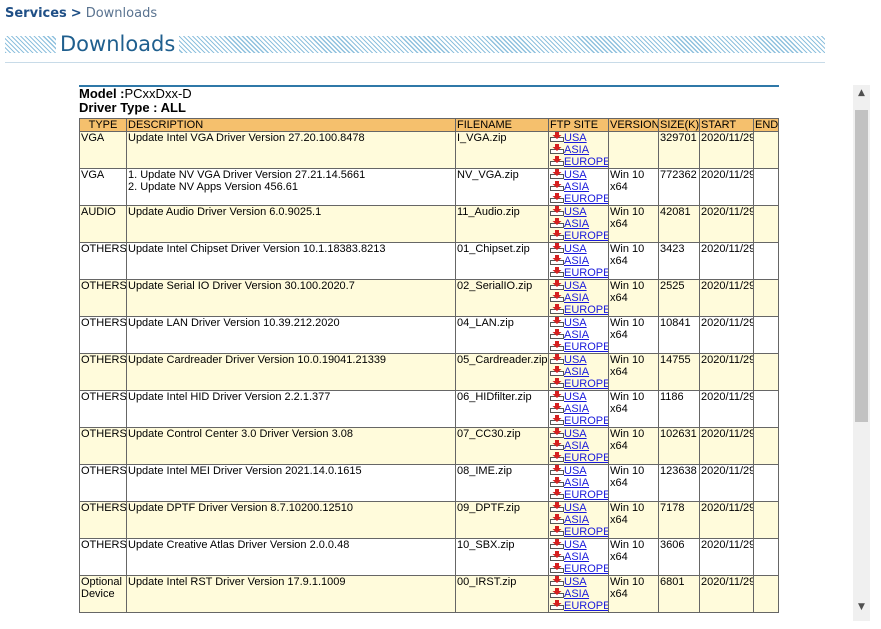  What do you see at coordinates (291, 224) in the screenshot?
I see `cell-description: Update Audio Driver Version 6.0.9025.1` at bounding box center [291, 224].